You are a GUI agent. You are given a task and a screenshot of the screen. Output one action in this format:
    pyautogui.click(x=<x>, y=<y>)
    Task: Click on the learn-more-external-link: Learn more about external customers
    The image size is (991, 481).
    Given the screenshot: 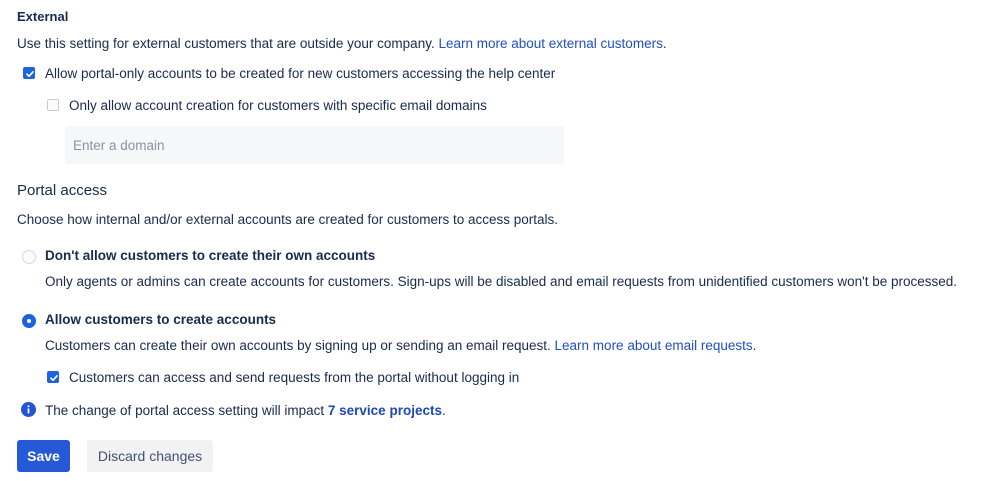 What is the action you would take?
    pyautogui.click(x=550, y=43)
    